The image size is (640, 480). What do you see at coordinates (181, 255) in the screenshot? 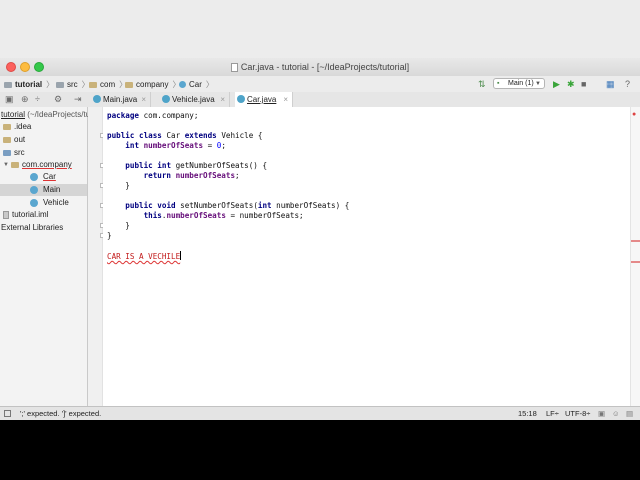
I see `text-caret` at bounding box center [181, 255].